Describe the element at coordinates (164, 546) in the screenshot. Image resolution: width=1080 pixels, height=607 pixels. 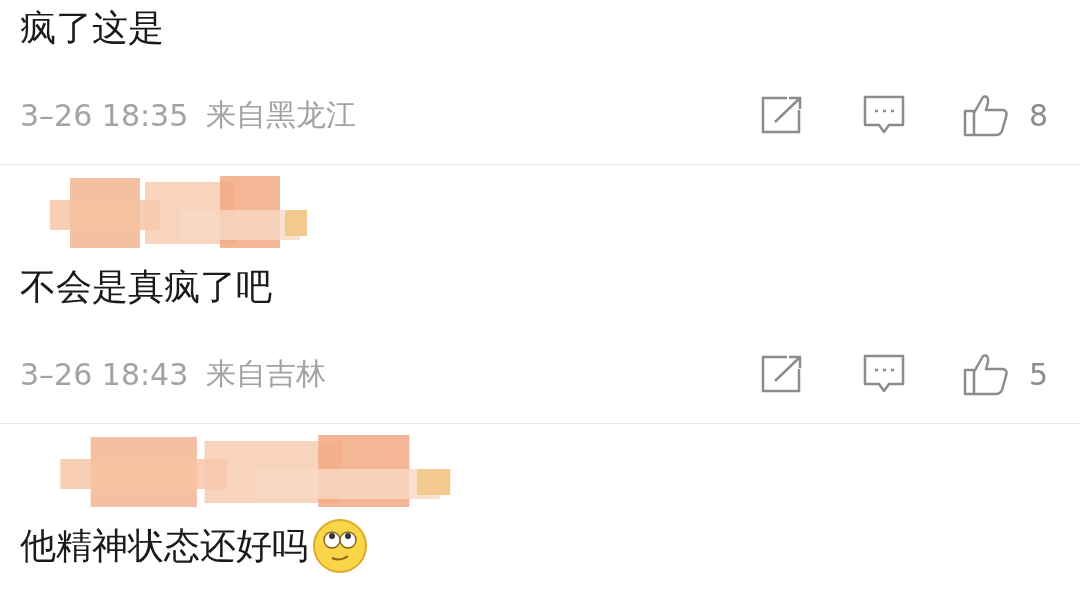
I see `comment-text: 他精神状态还好吗` at that location.